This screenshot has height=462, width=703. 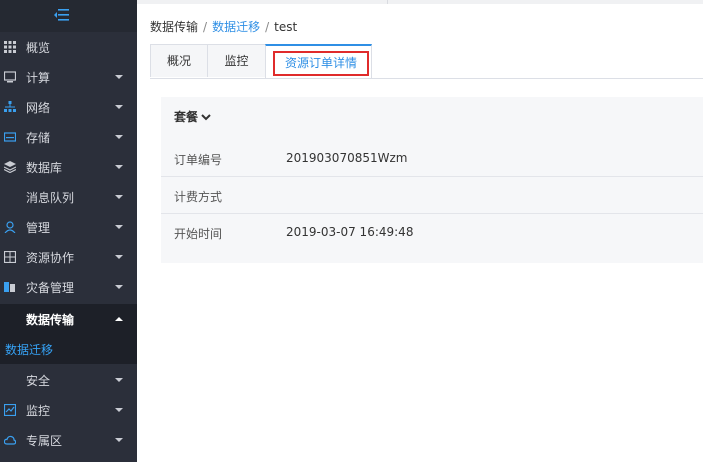 I want to click on sidebar-item-label: 存储, so click(x=38, y=138).